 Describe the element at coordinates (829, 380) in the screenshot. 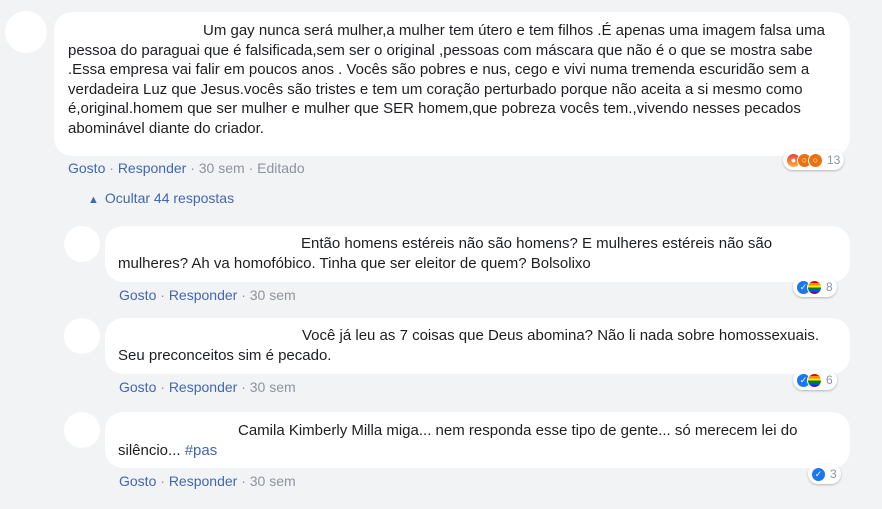

I see `reaction-count: 6` at that location.